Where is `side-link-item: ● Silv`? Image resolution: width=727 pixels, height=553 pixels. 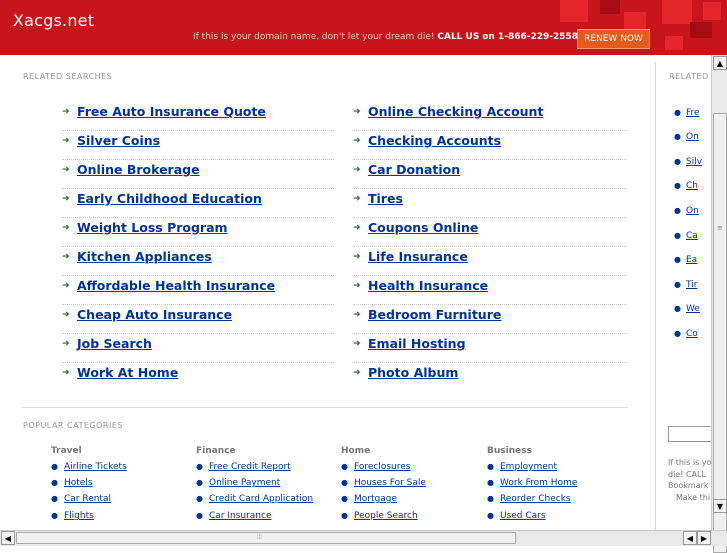 side-link-item: ● Silv is located at coordinates (688, 162).